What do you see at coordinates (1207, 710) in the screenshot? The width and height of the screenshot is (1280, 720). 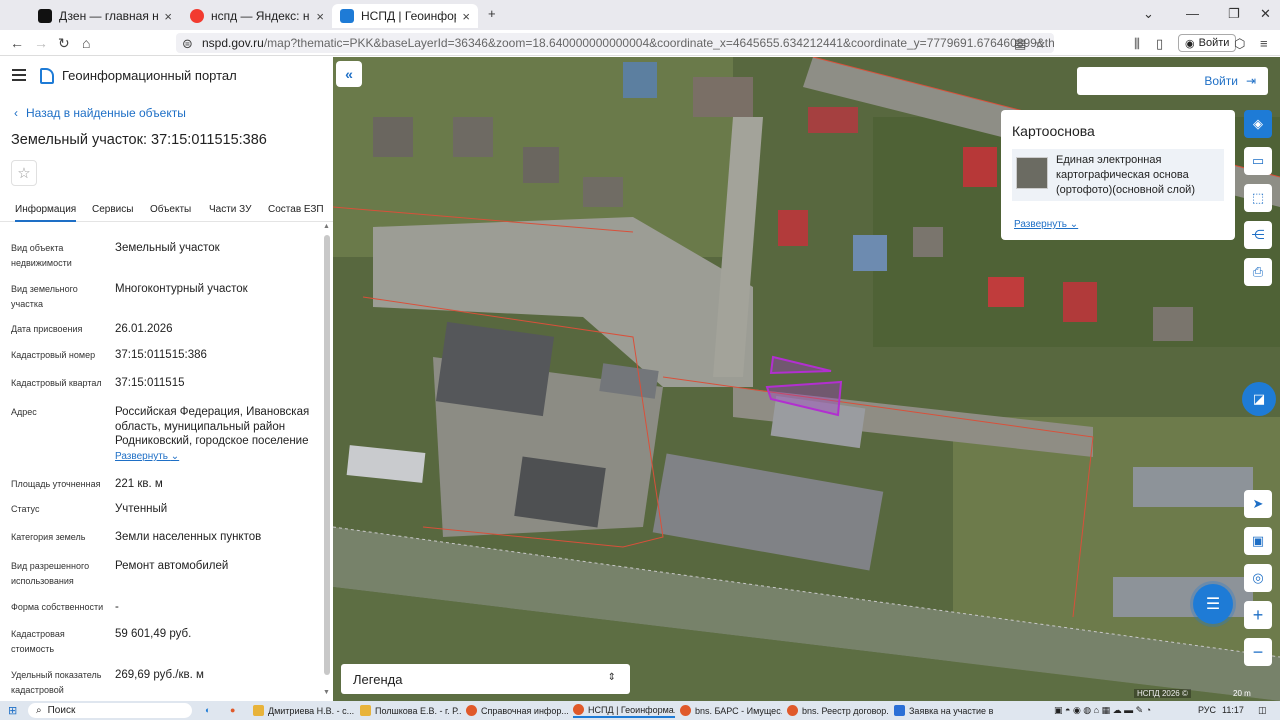 I see `language-indicator: РУС` at bounding box center [1207, 710].